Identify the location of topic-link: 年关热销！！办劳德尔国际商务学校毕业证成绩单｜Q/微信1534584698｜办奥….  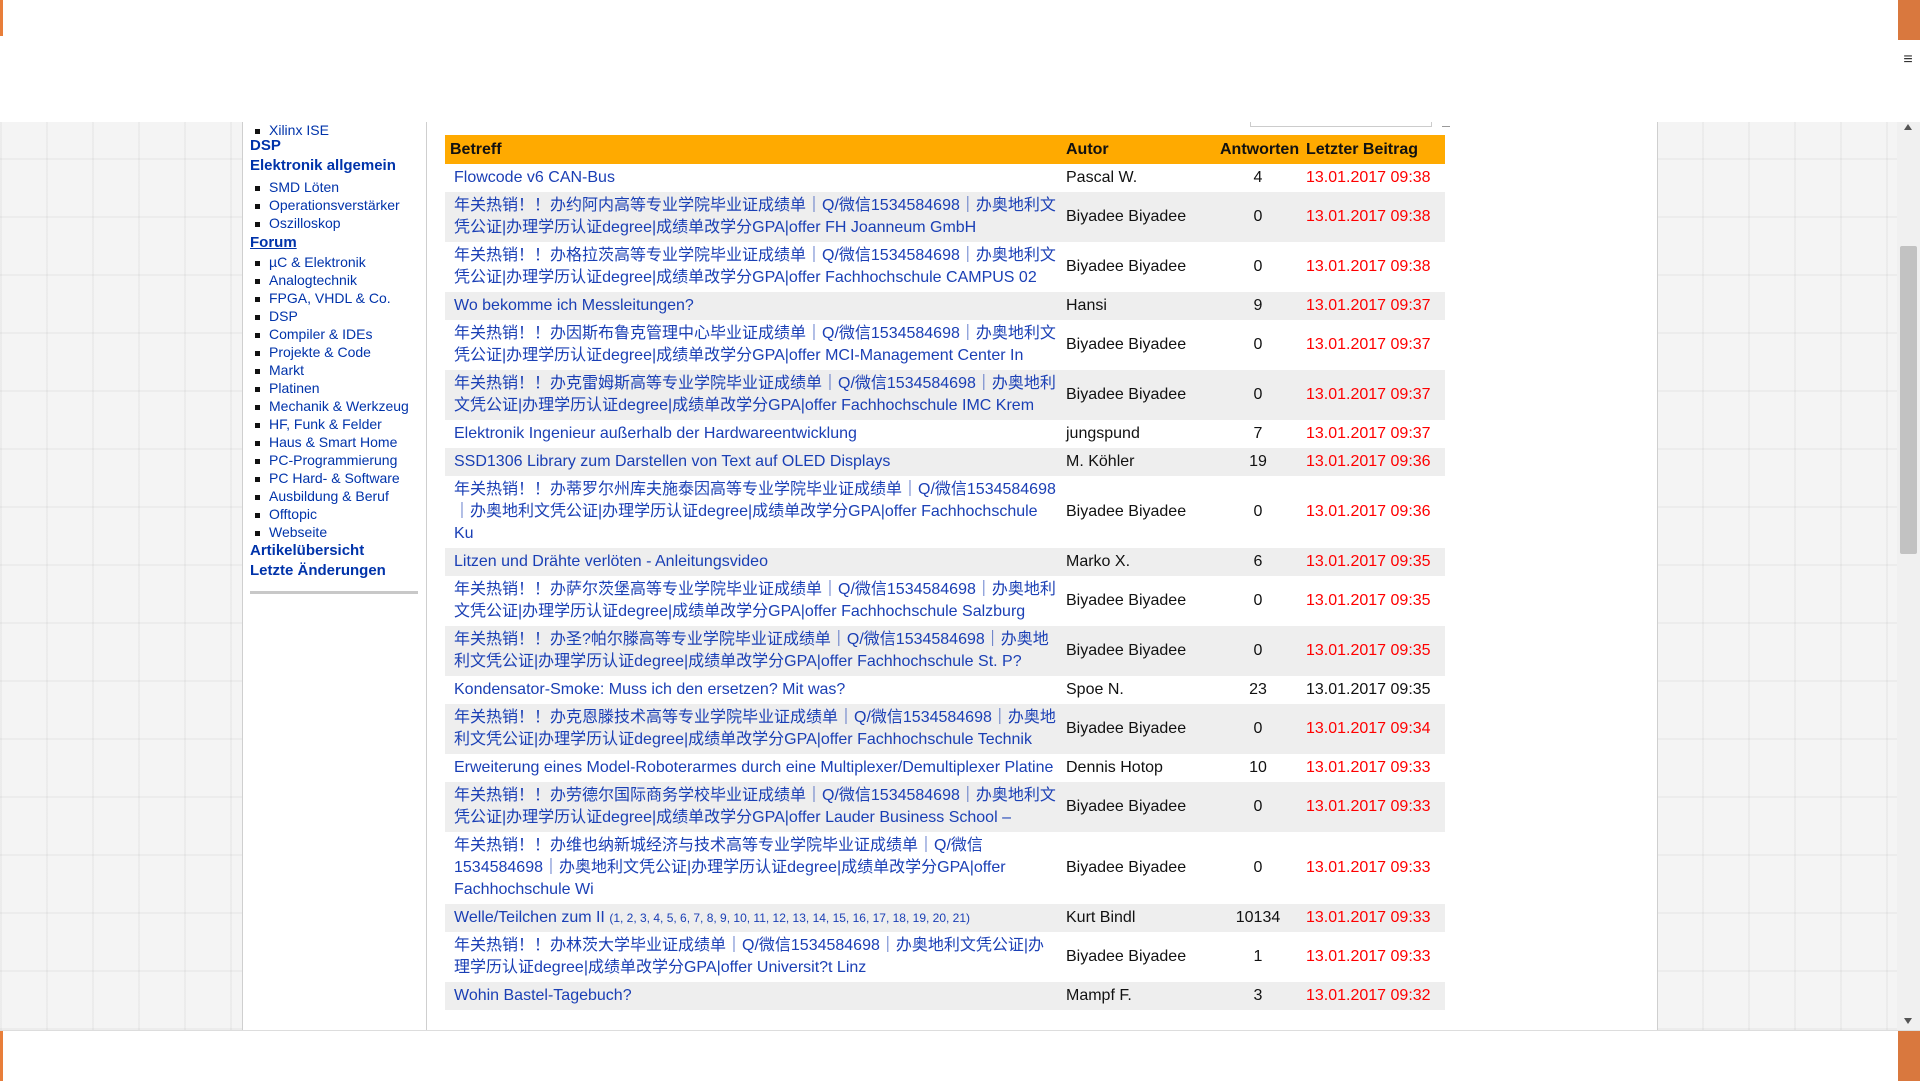
(755, 806).